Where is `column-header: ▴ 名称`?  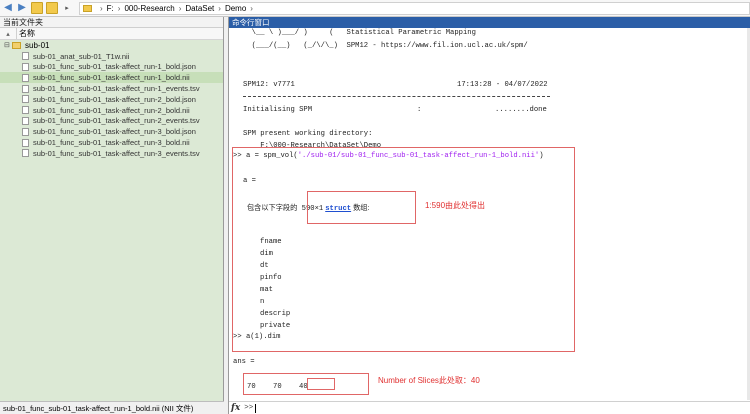 column-header: ▴ 名称 is located at coordinates (111, 34).